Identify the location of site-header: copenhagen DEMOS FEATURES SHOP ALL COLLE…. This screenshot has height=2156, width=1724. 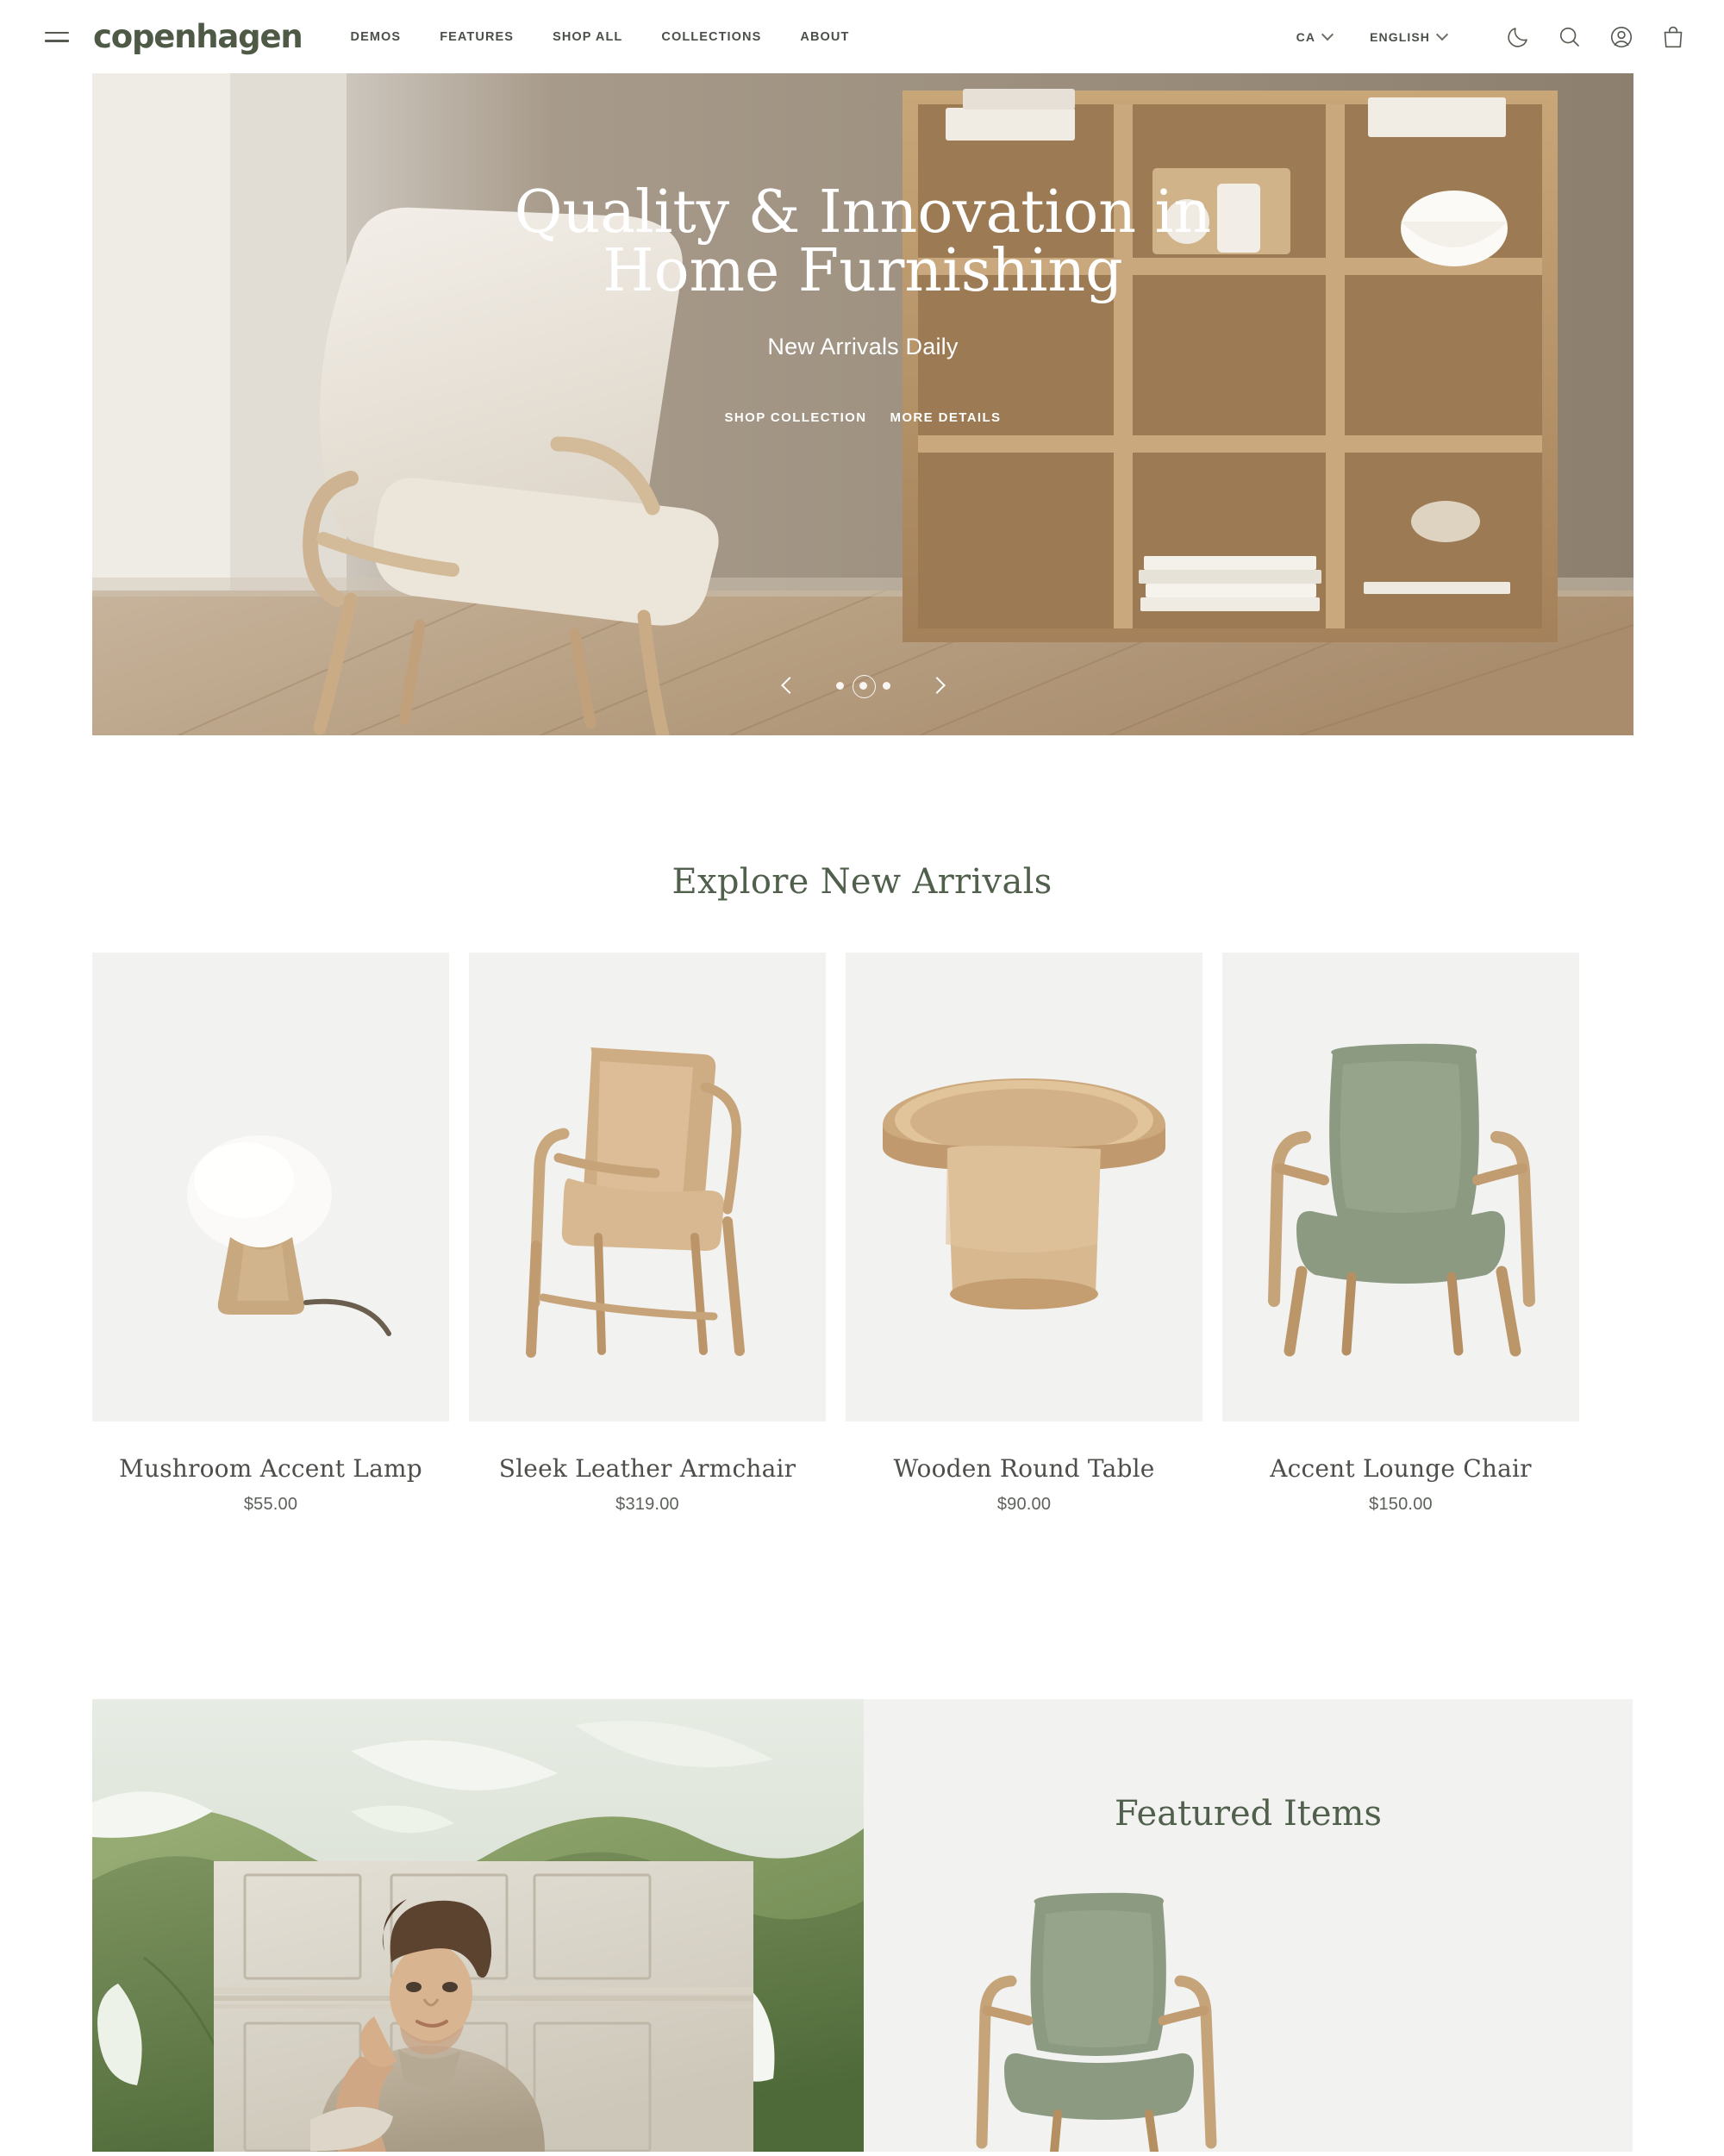
(862, 36).